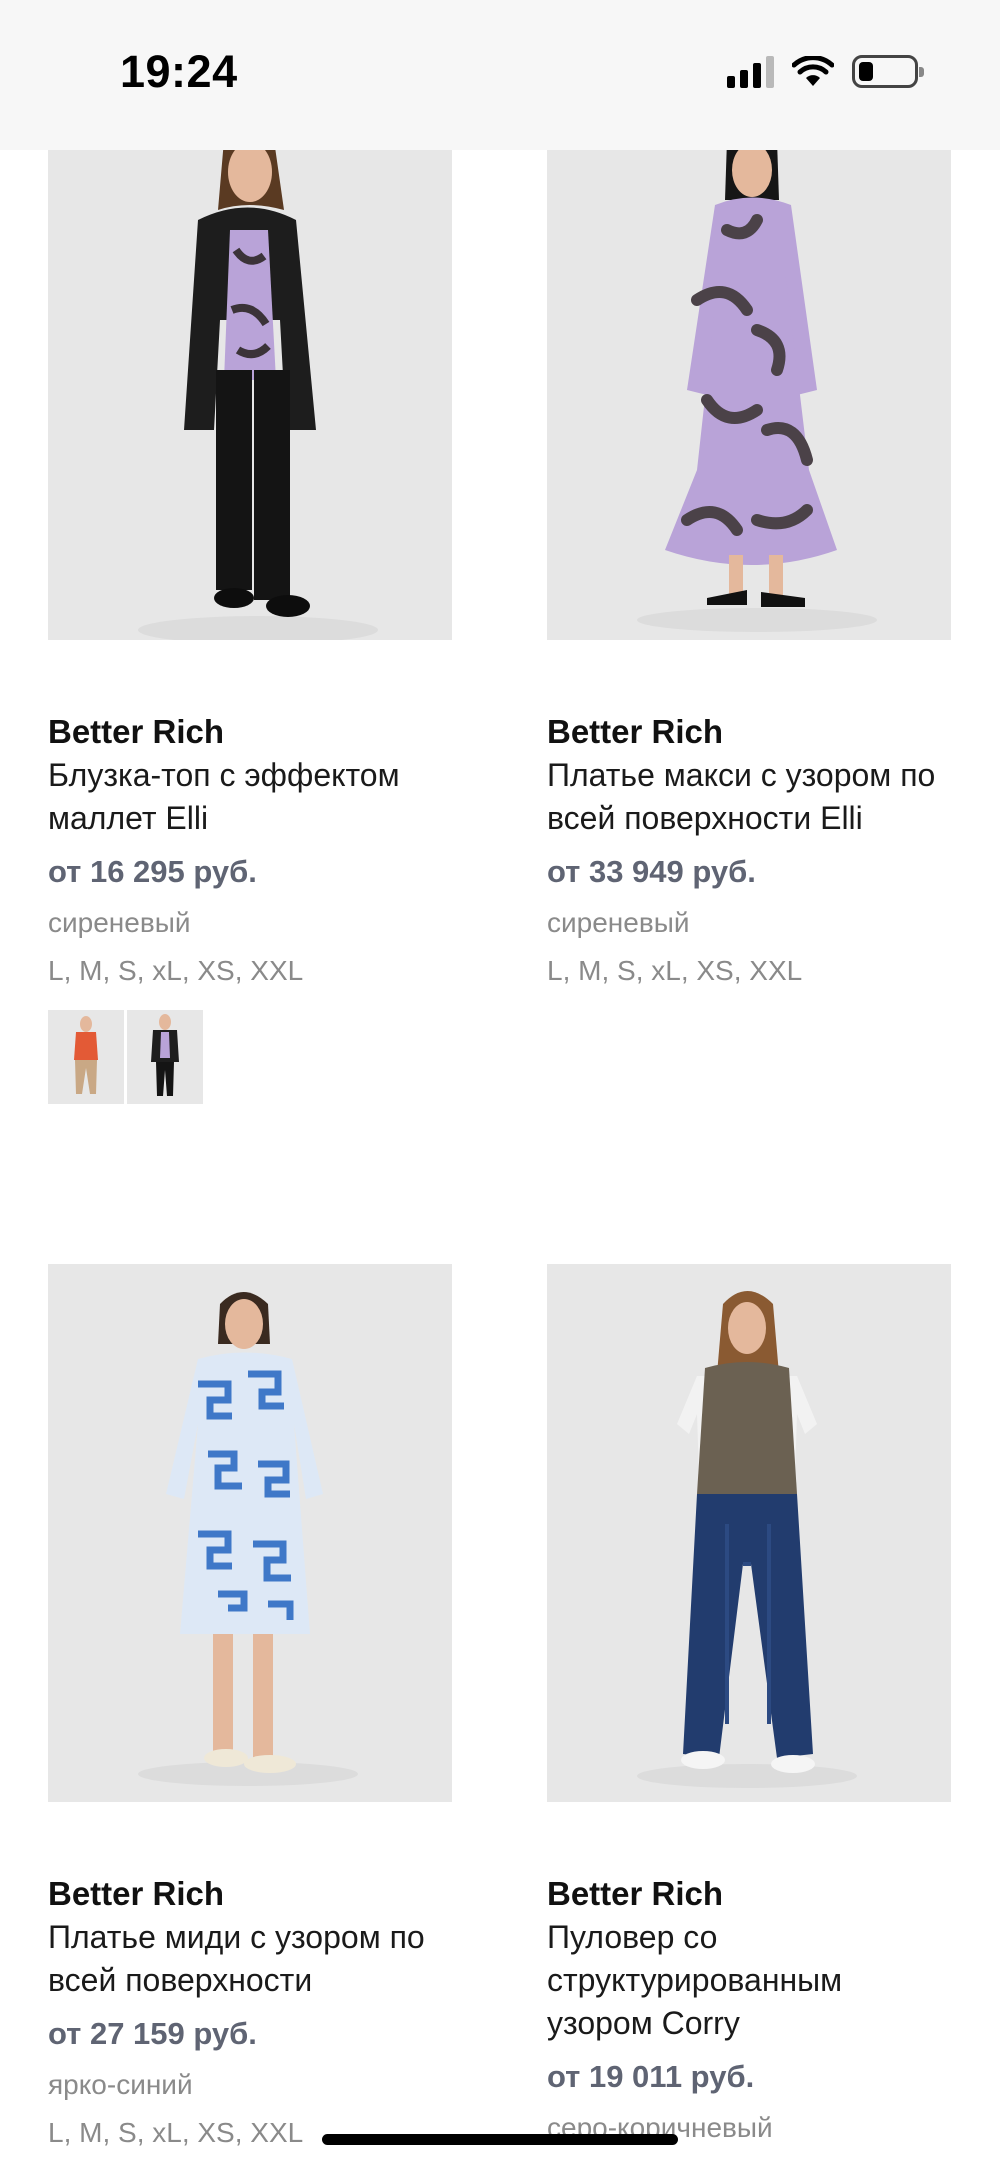 The image size is (1000, 2168). What do you see at coordinates (888, 71) in the screenshot?
I see `battery-icon` at bounding box center [888, 71].